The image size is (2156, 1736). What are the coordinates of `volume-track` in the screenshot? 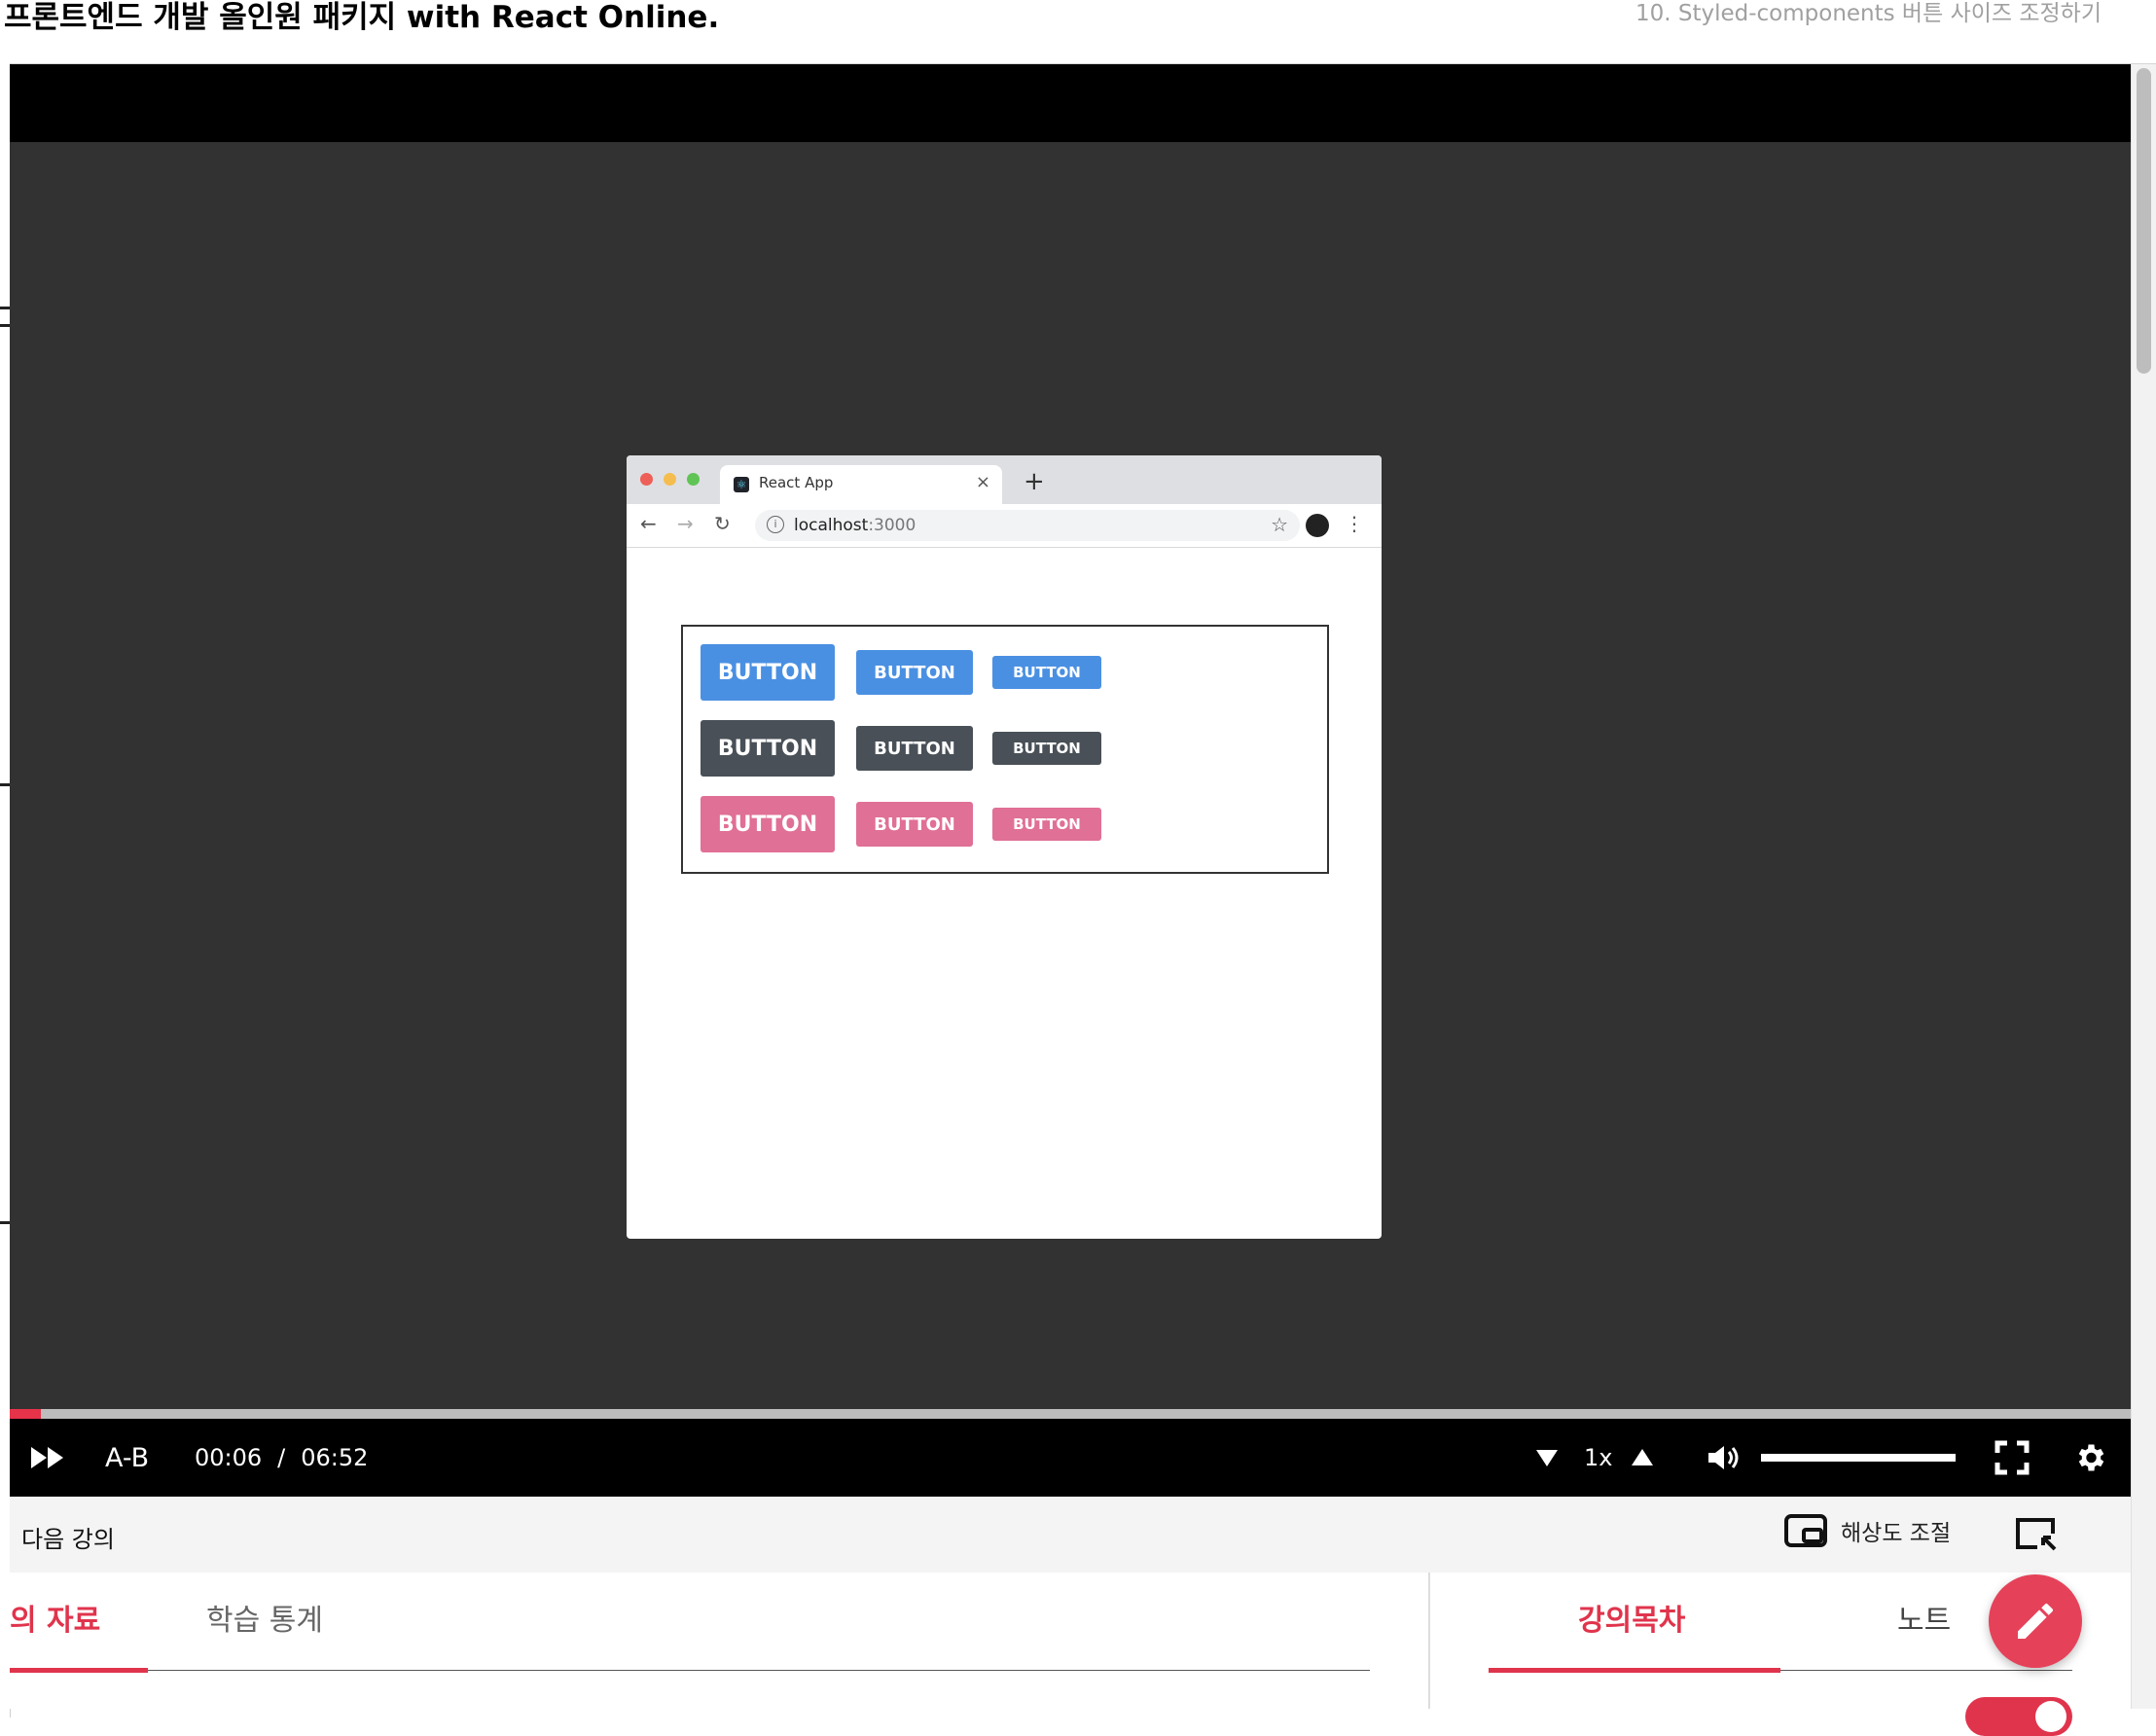 It's located at (1858, 1458).